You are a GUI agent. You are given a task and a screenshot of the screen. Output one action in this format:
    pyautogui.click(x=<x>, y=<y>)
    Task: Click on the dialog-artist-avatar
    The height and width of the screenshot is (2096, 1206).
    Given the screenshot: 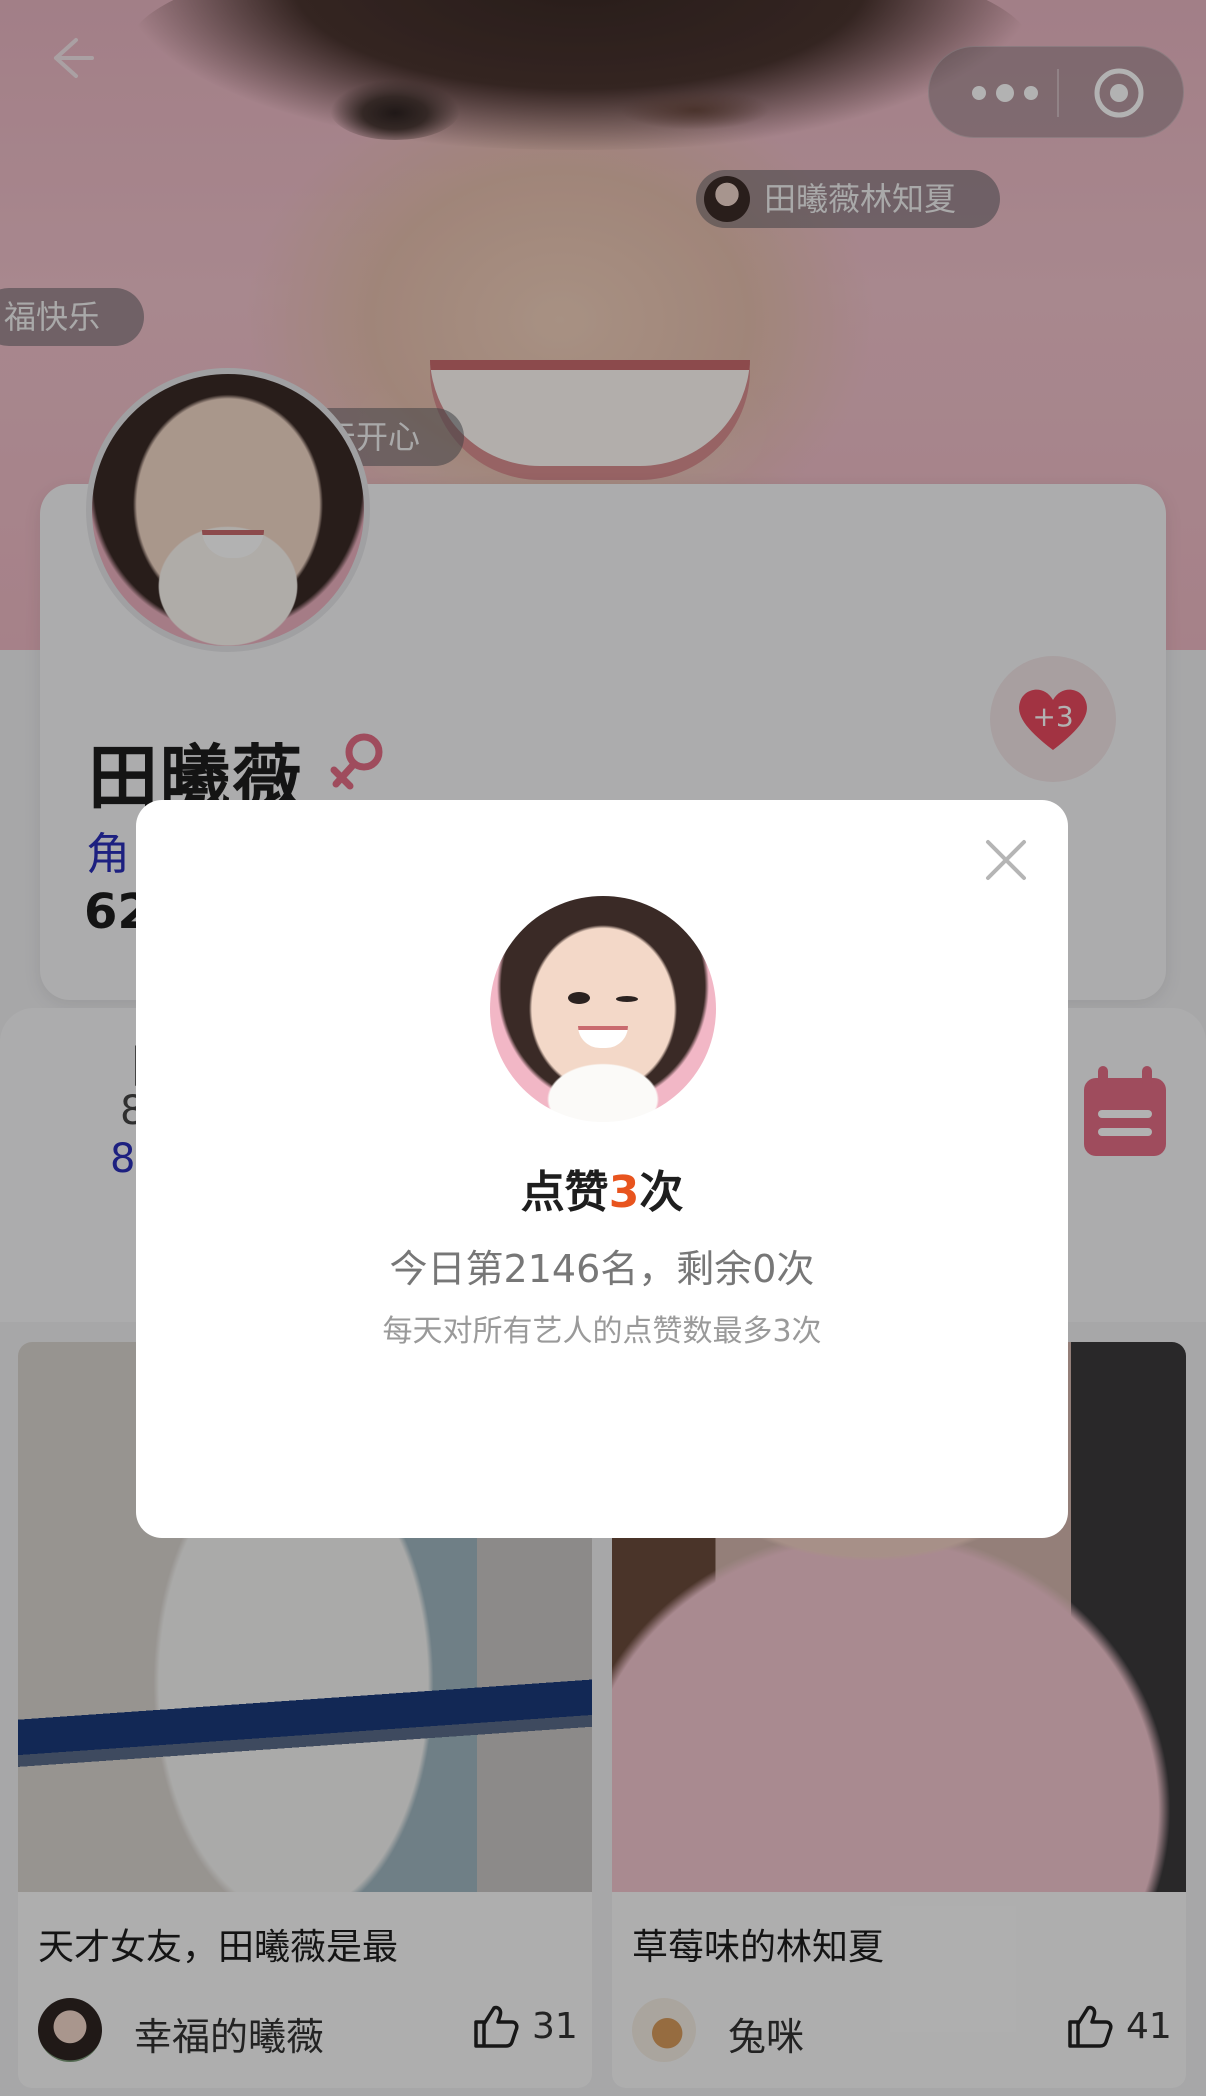 What is the action you would take?
    pyautogui.click(x=603, y=1009)
    